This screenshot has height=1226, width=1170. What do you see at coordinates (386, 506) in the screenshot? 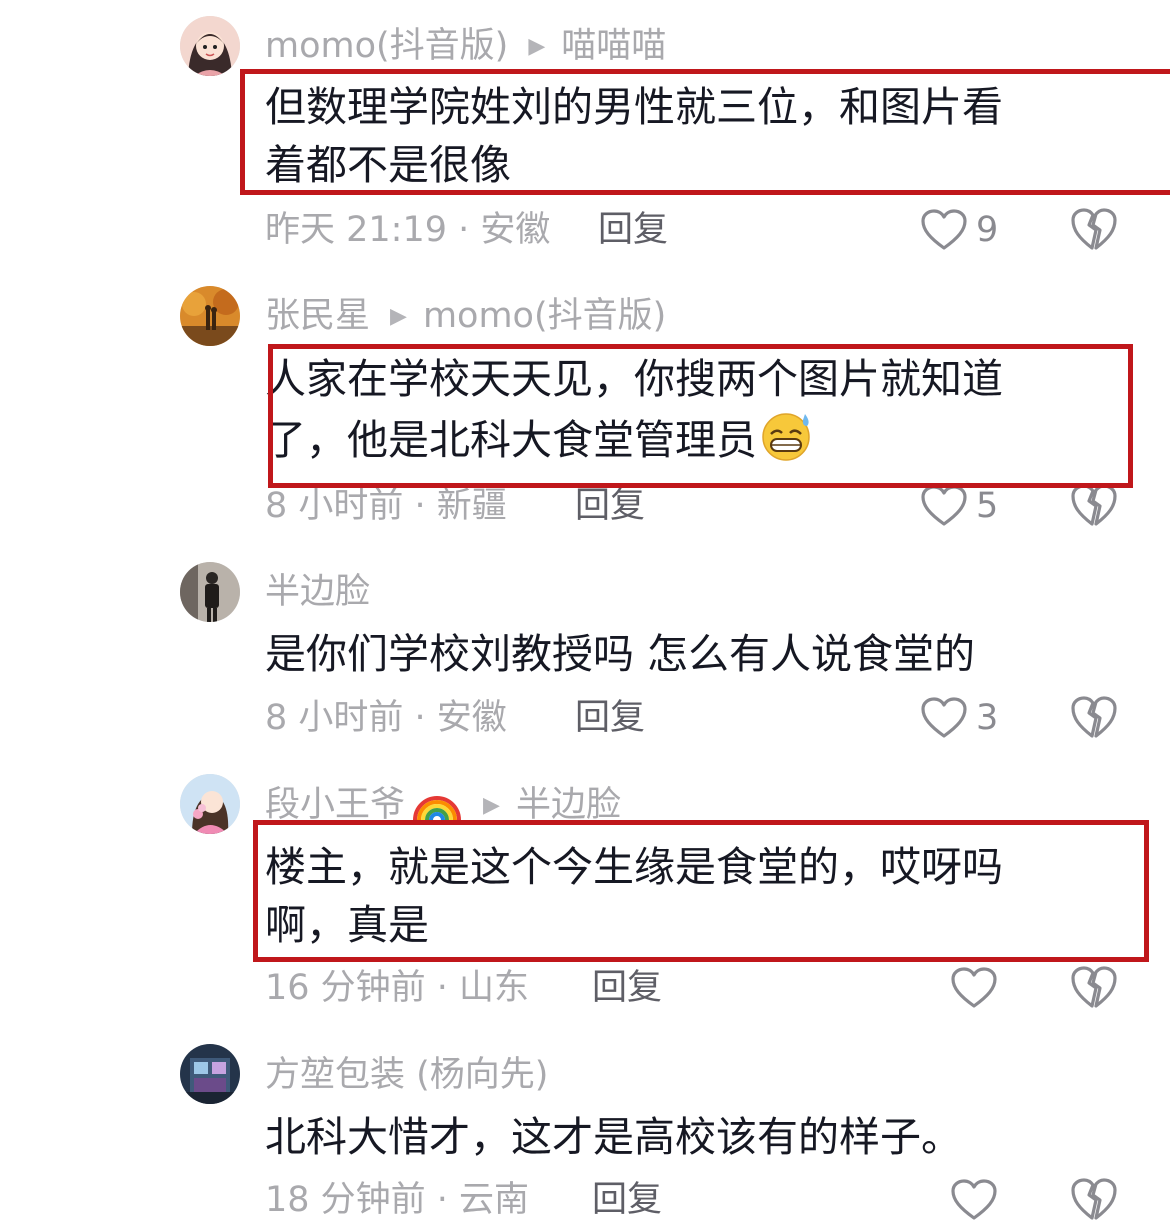
I see `comment-time-location: 8 小时前 · 新疆` at bounding box center [386, 506].